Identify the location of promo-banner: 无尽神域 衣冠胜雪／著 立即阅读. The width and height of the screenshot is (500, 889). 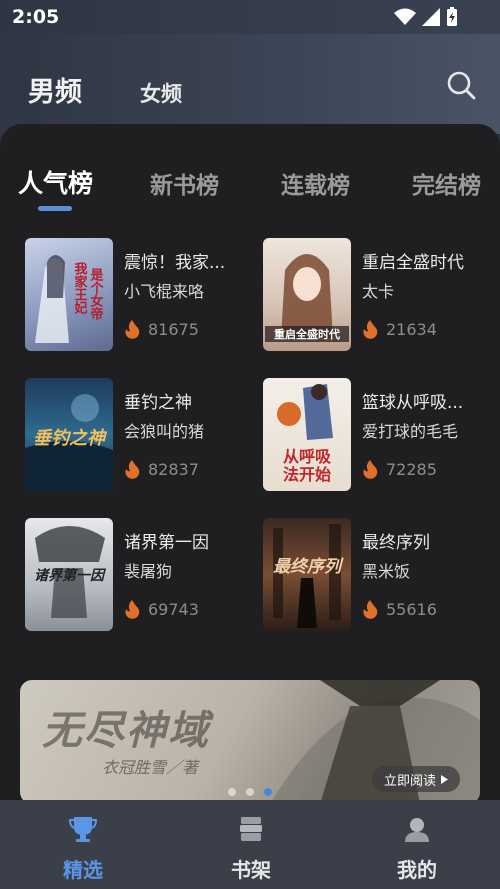
(250, 742).